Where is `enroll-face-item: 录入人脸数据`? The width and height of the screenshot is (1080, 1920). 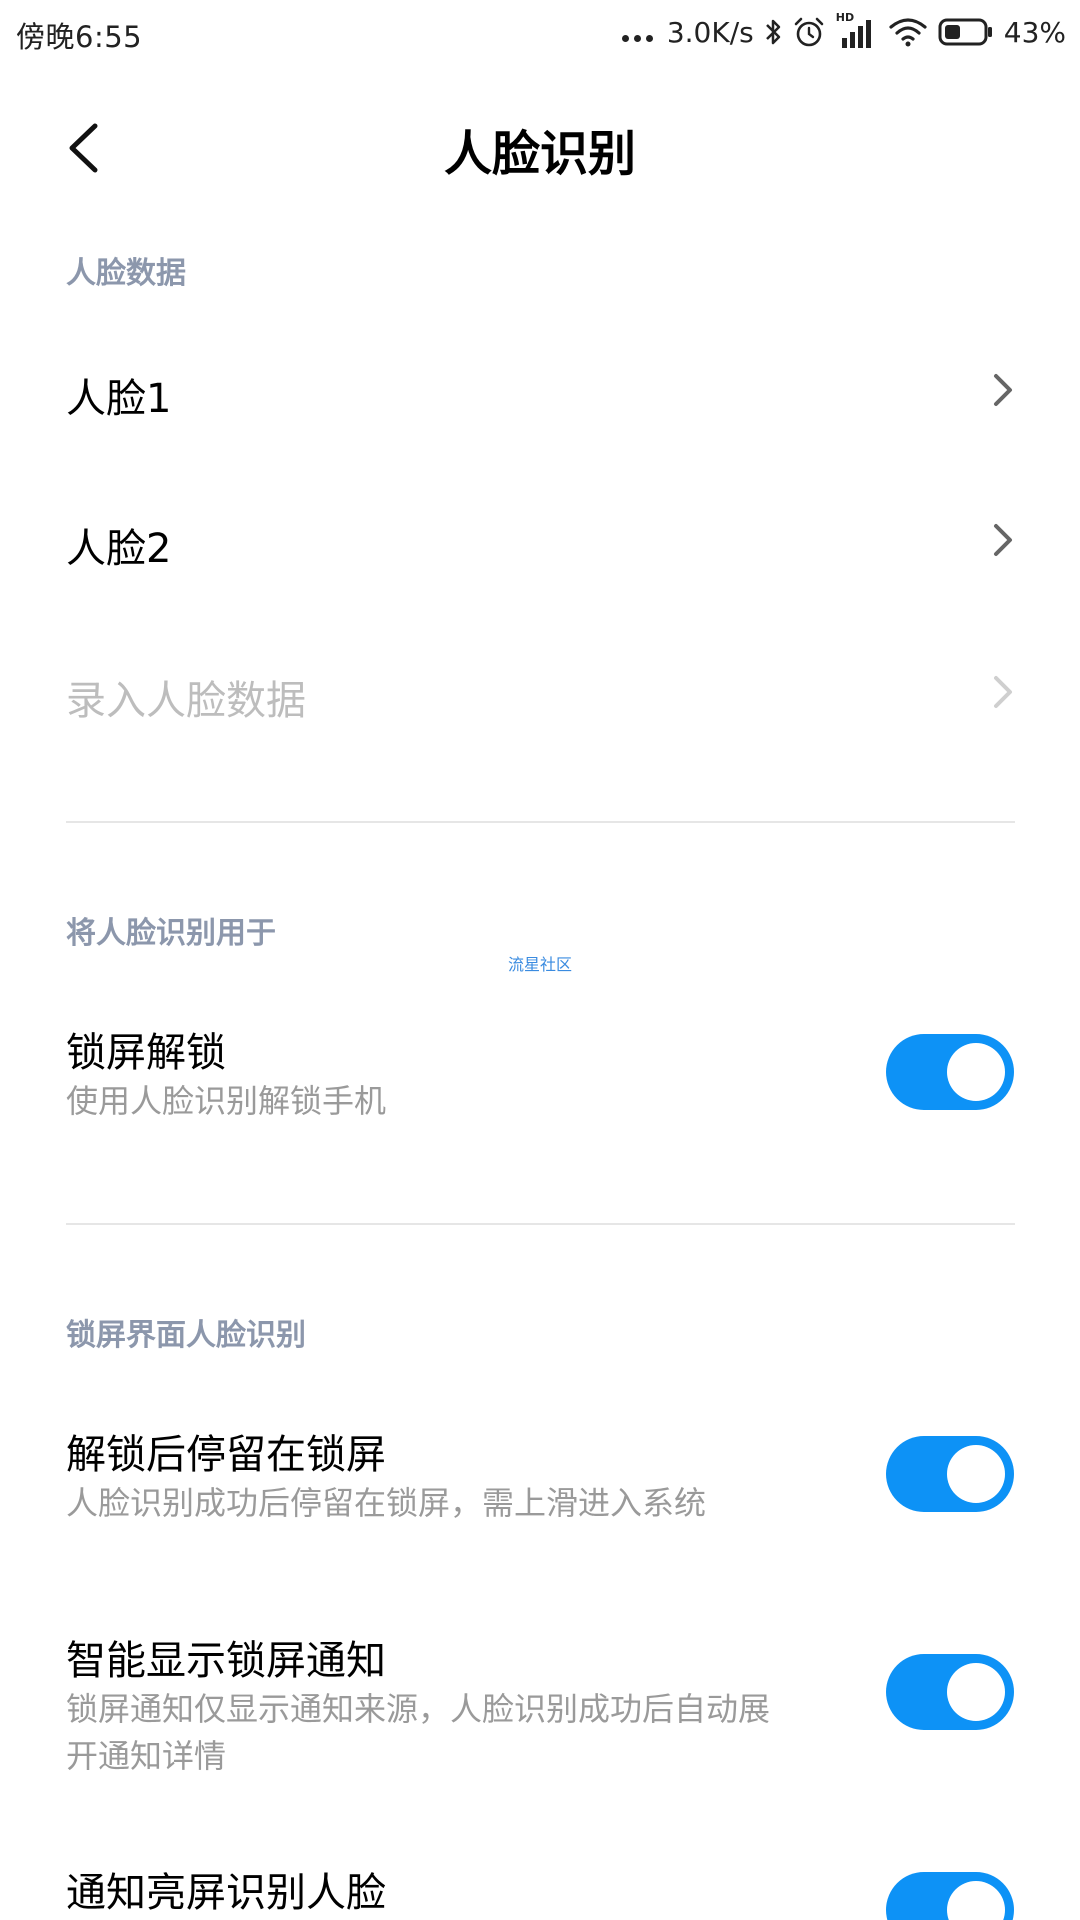 enroll-face-item: 录入人脸数据 is located at coordinates (540, 692).